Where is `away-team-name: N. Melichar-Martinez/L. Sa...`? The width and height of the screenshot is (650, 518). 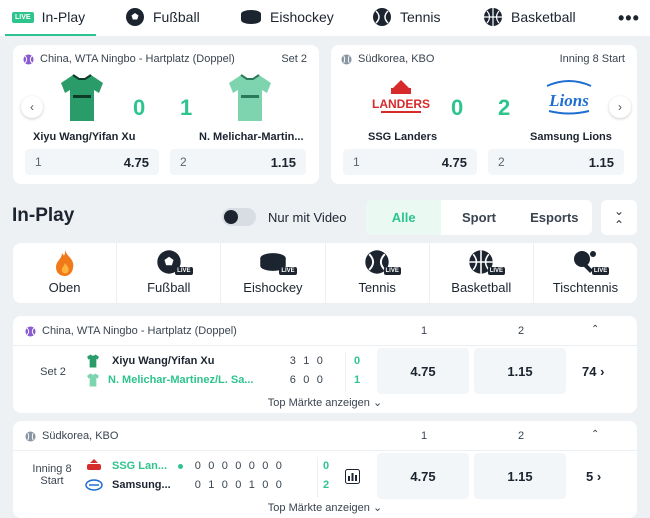
away-team-name: N. Melichar-Martinez/L. Sa... is located at coordinates (180, 380).